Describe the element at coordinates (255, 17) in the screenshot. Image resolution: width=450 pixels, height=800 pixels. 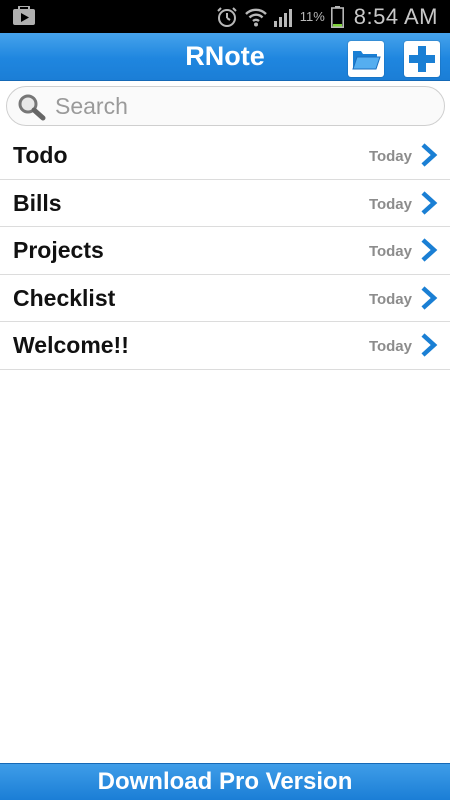
I see `wifi-icon` at that location.